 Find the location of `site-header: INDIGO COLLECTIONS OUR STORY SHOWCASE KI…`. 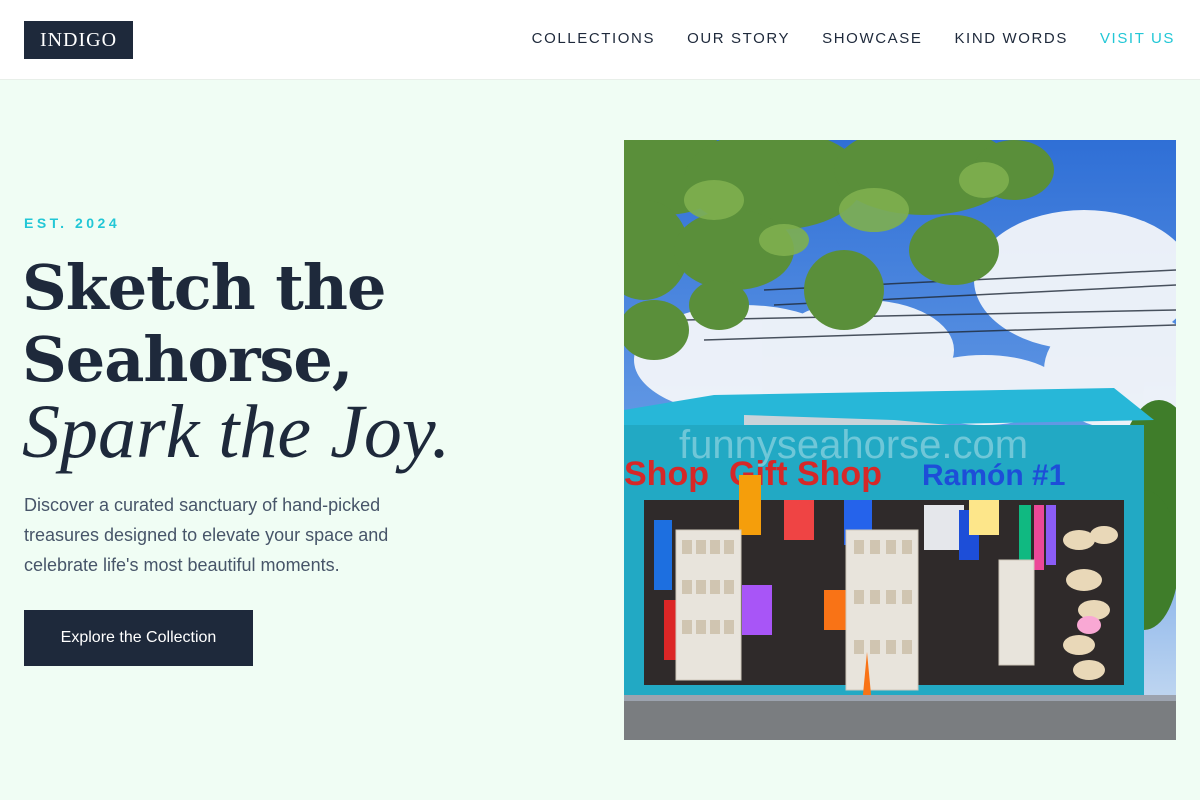

site-header: INDIGO COLLECTIONS OUR STORY SHOWCASE KI… is located at coordinates (600, 40).